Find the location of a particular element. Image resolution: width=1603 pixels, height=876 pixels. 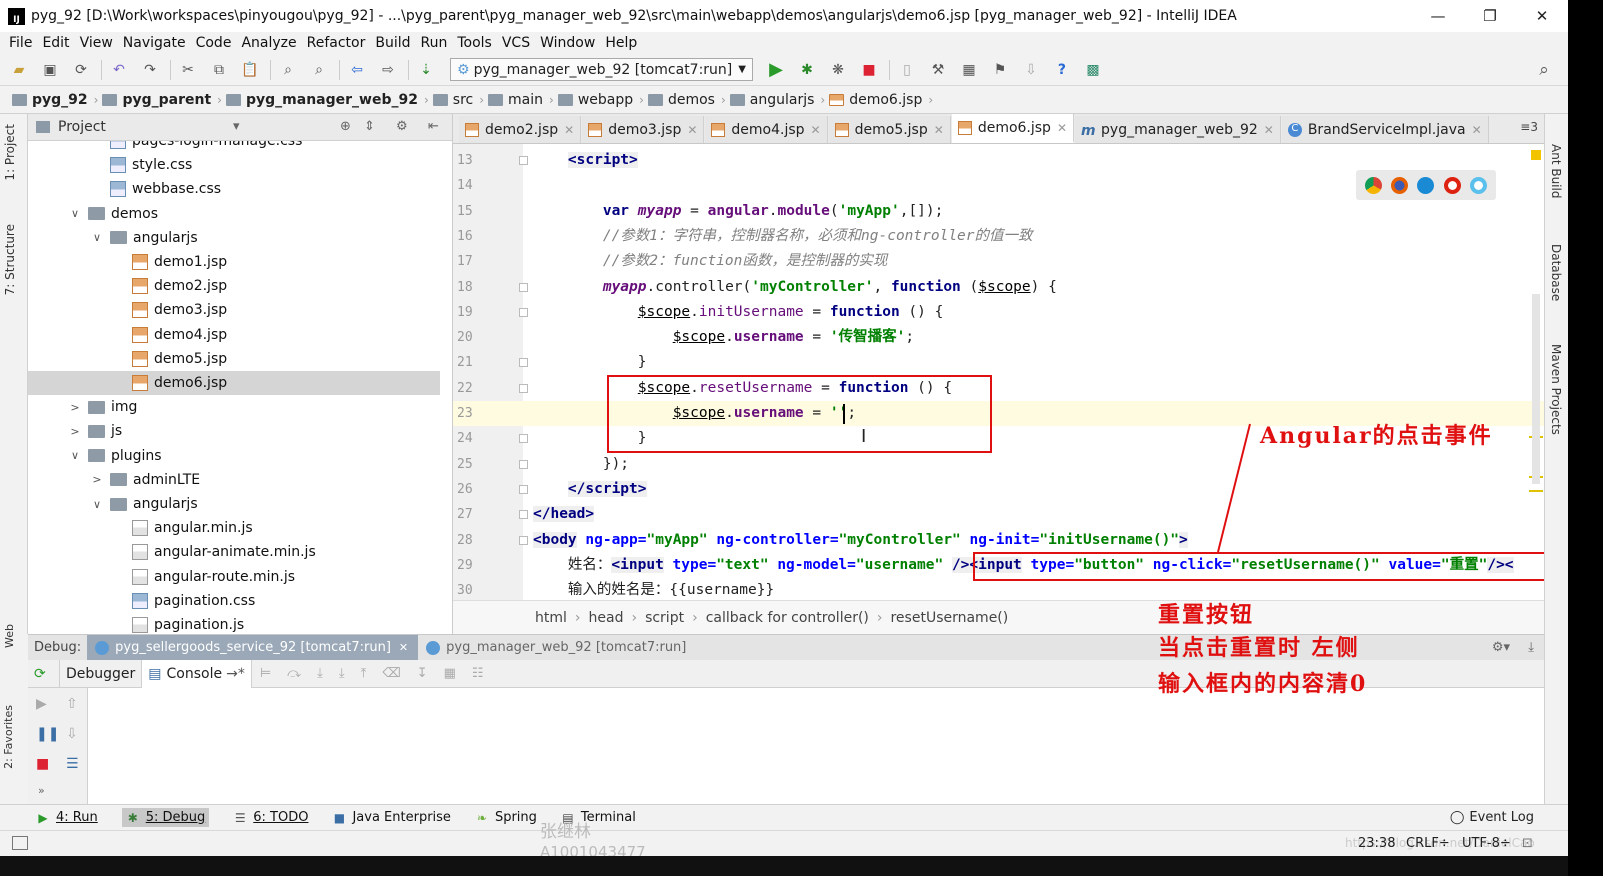

line-number: 15 is located at coordinates (473, 211).